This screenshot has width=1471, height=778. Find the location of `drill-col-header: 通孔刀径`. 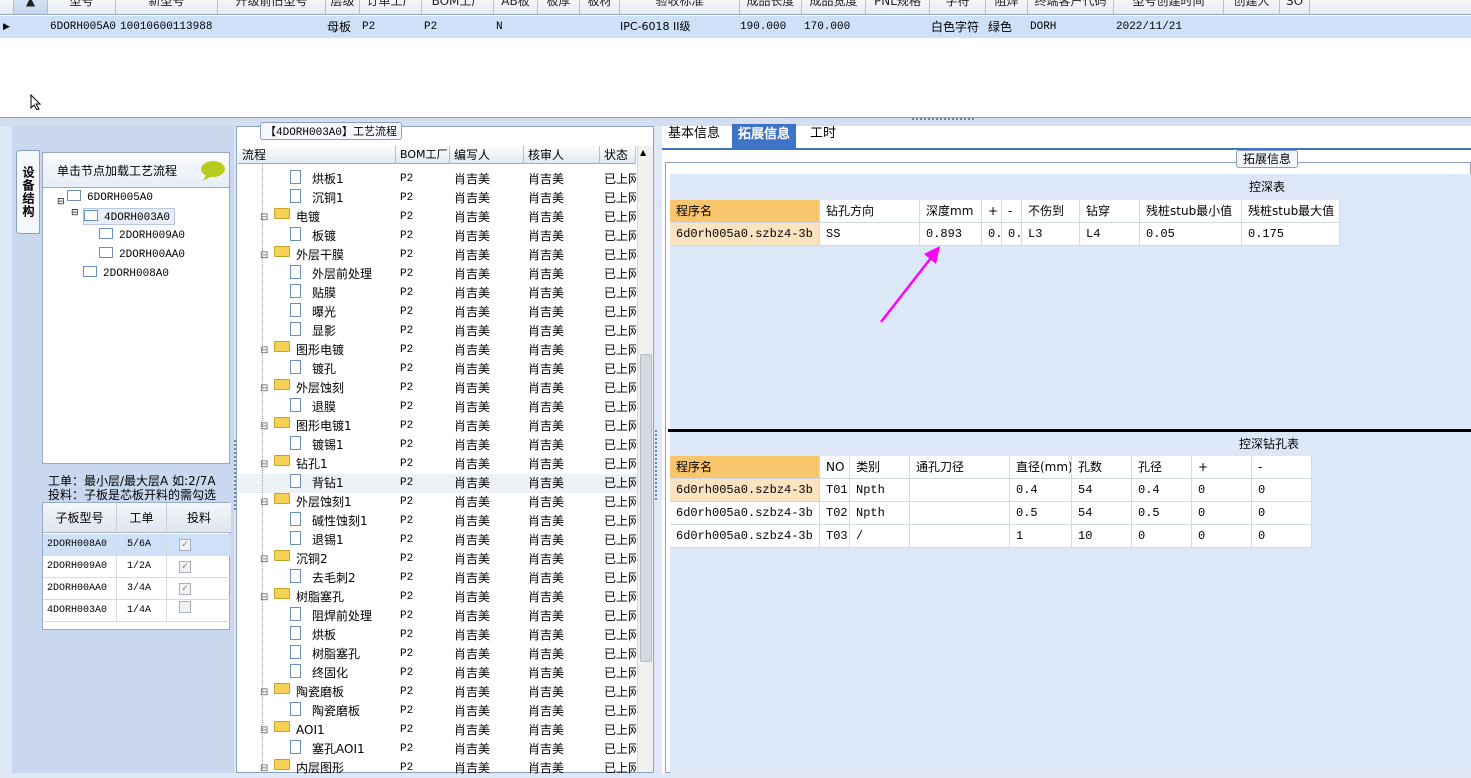

drill-col-header: 通孔刀径 is located at coordinates (960, 467).